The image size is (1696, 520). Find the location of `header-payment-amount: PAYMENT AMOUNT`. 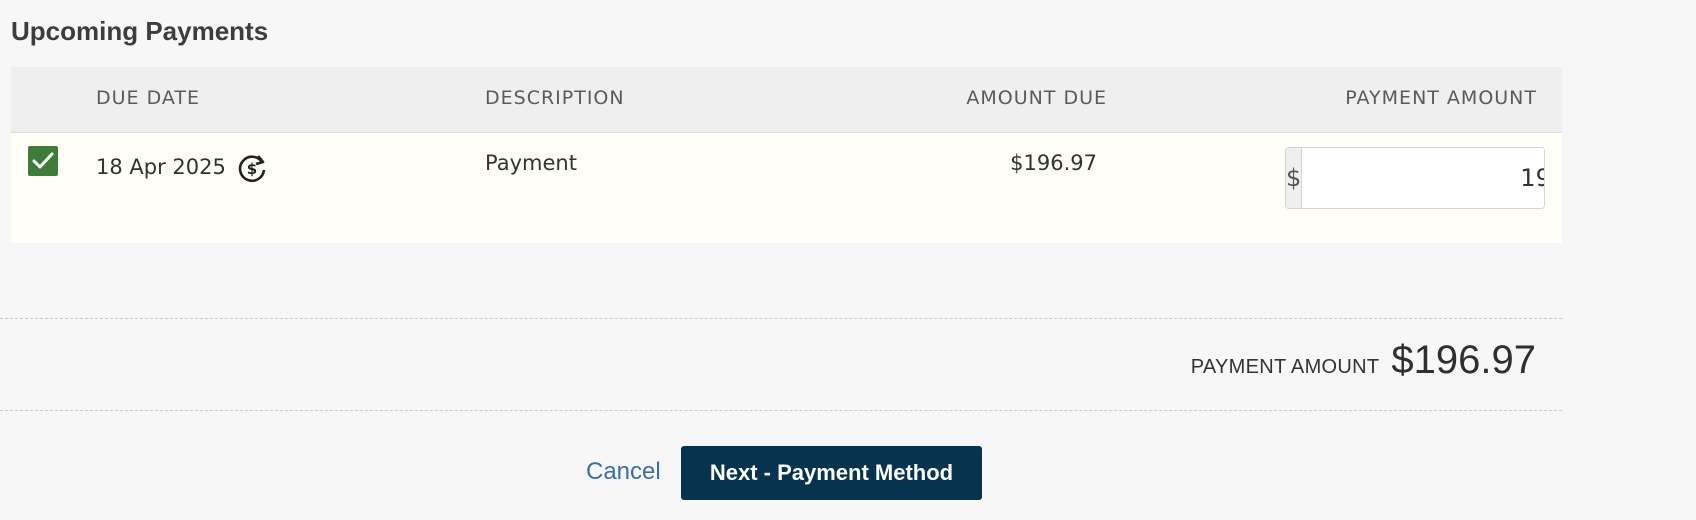

header-payment-amount: PAYMENT AMOUNT is located at coordinates (1441, 98).